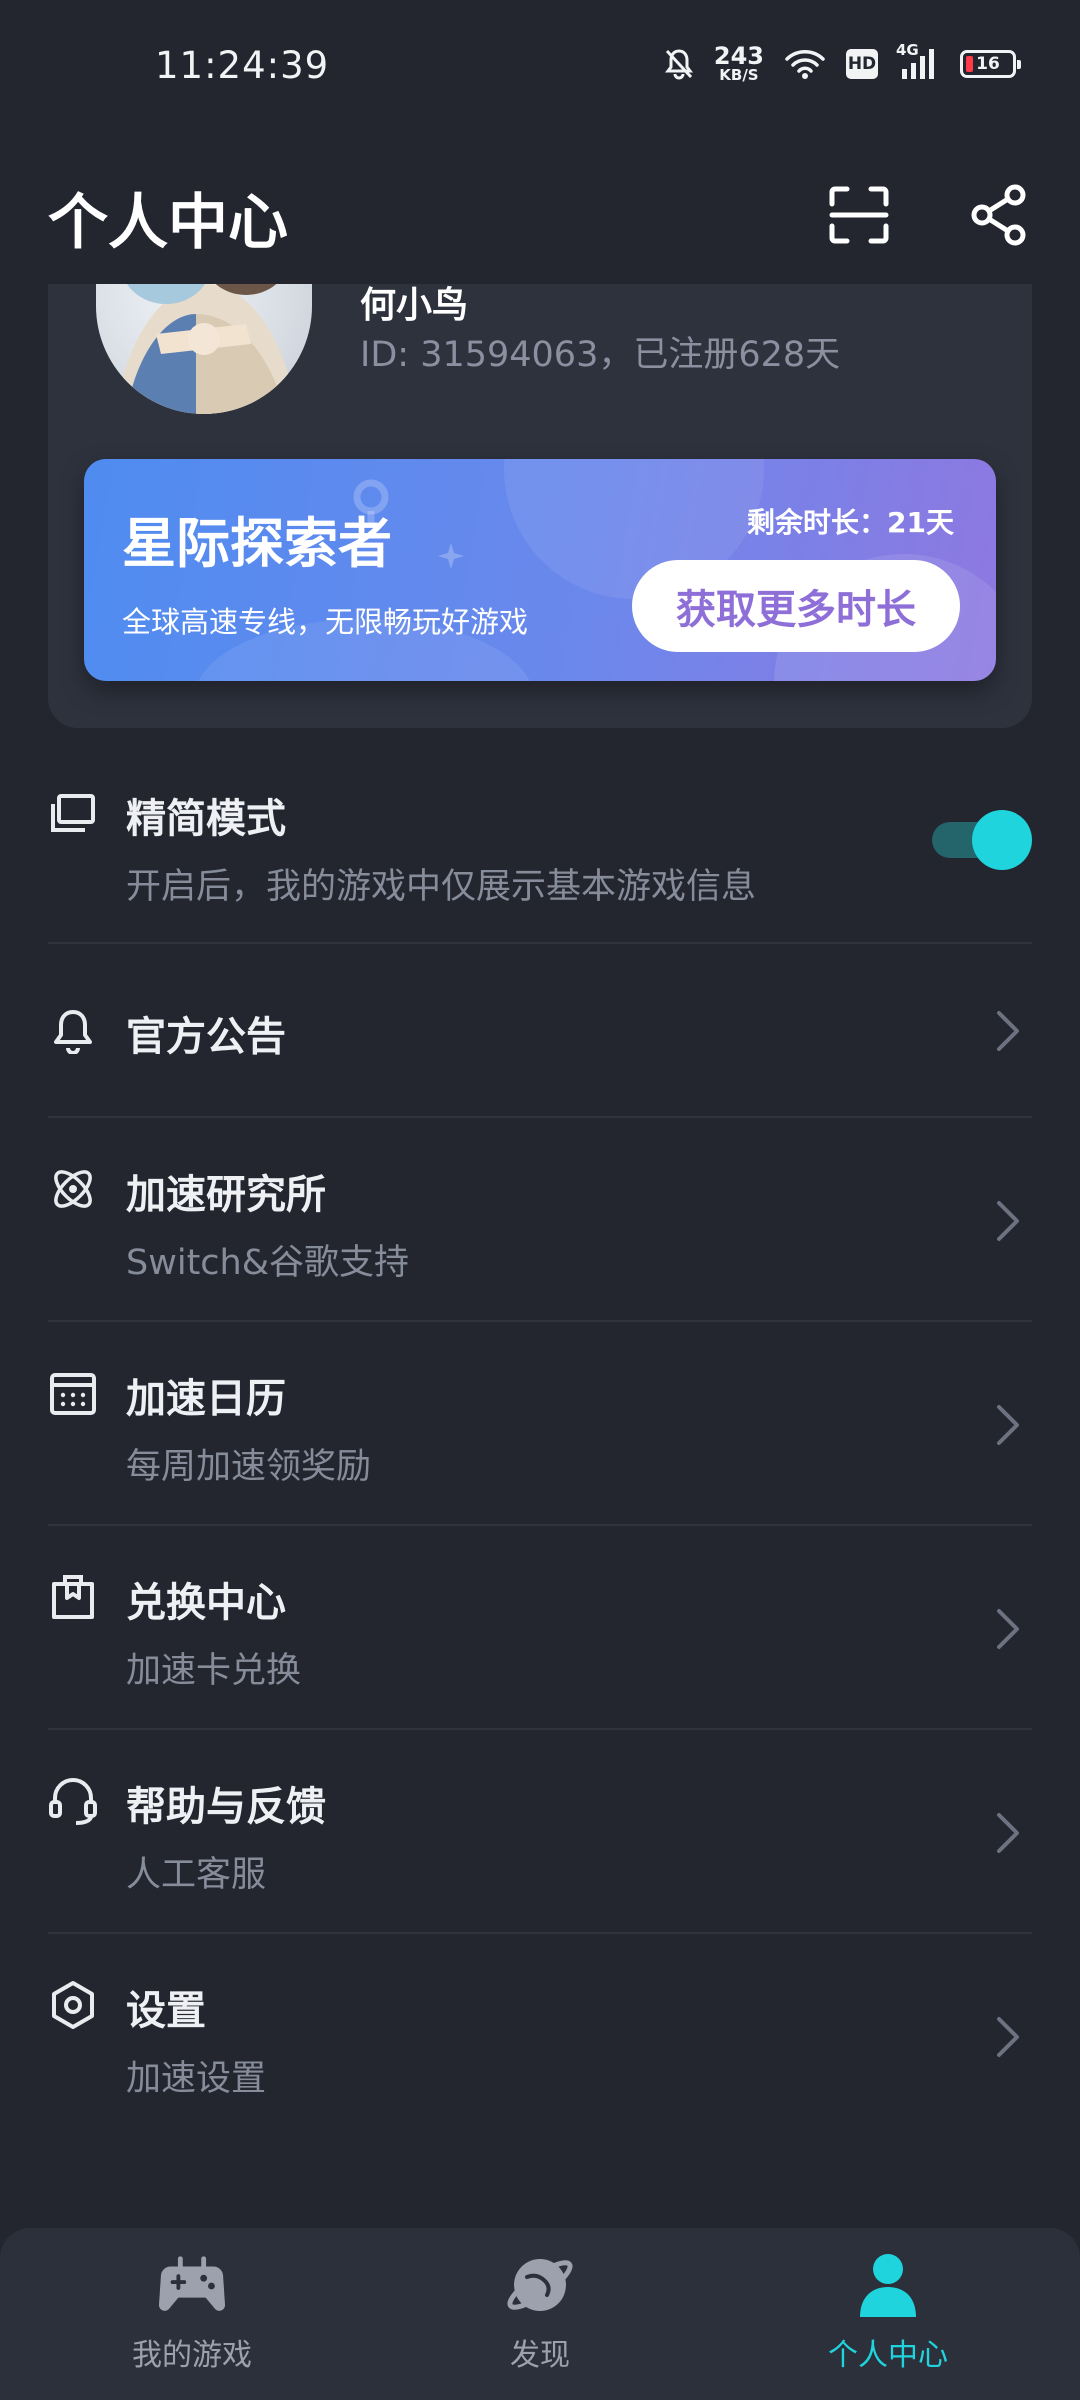 The height and width of the screenshot is (2400, 1080). What do you see at coordinates (196, 2079) in the screenshot?
I see `menu-item-subtitle: 加速设置` at bounding box center [196, 2079].